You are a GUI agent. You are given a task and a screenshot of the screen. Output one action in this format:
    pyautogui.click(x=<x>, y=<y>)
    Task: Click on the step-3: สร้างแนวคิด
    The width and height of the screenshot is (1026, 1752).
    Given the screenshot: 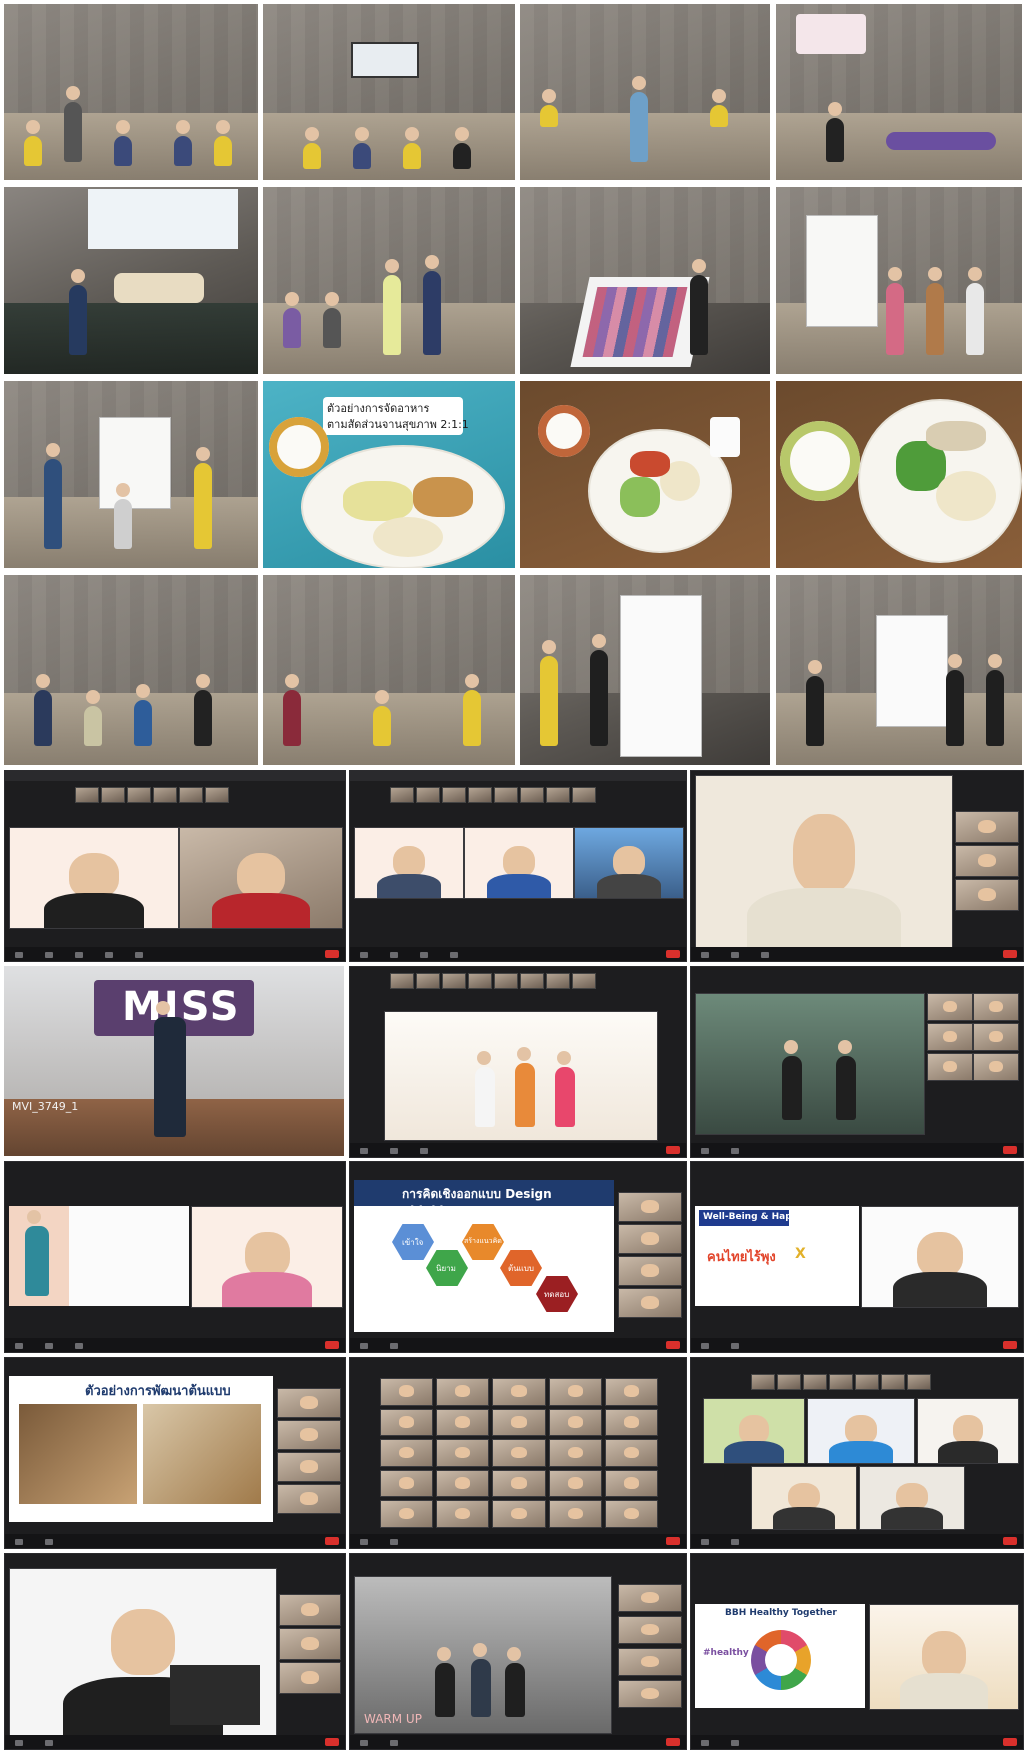 What is the action you would take?
    pyautogui.click(x=483, y=1241)
    